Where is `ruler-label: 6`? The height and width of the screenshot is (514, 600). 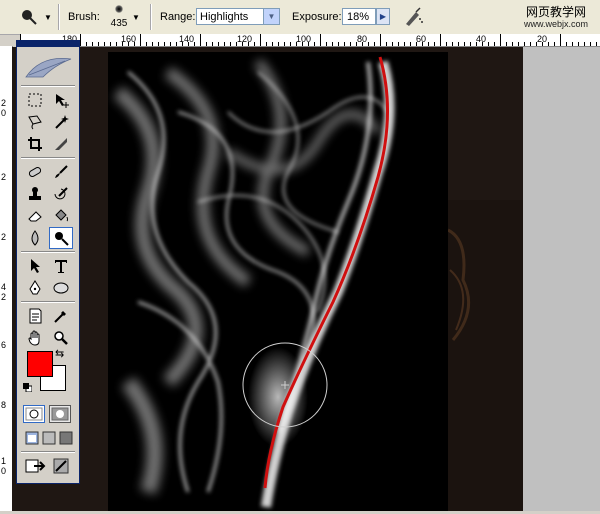 ruler-label: 6 is located at coordinates (4, 345).